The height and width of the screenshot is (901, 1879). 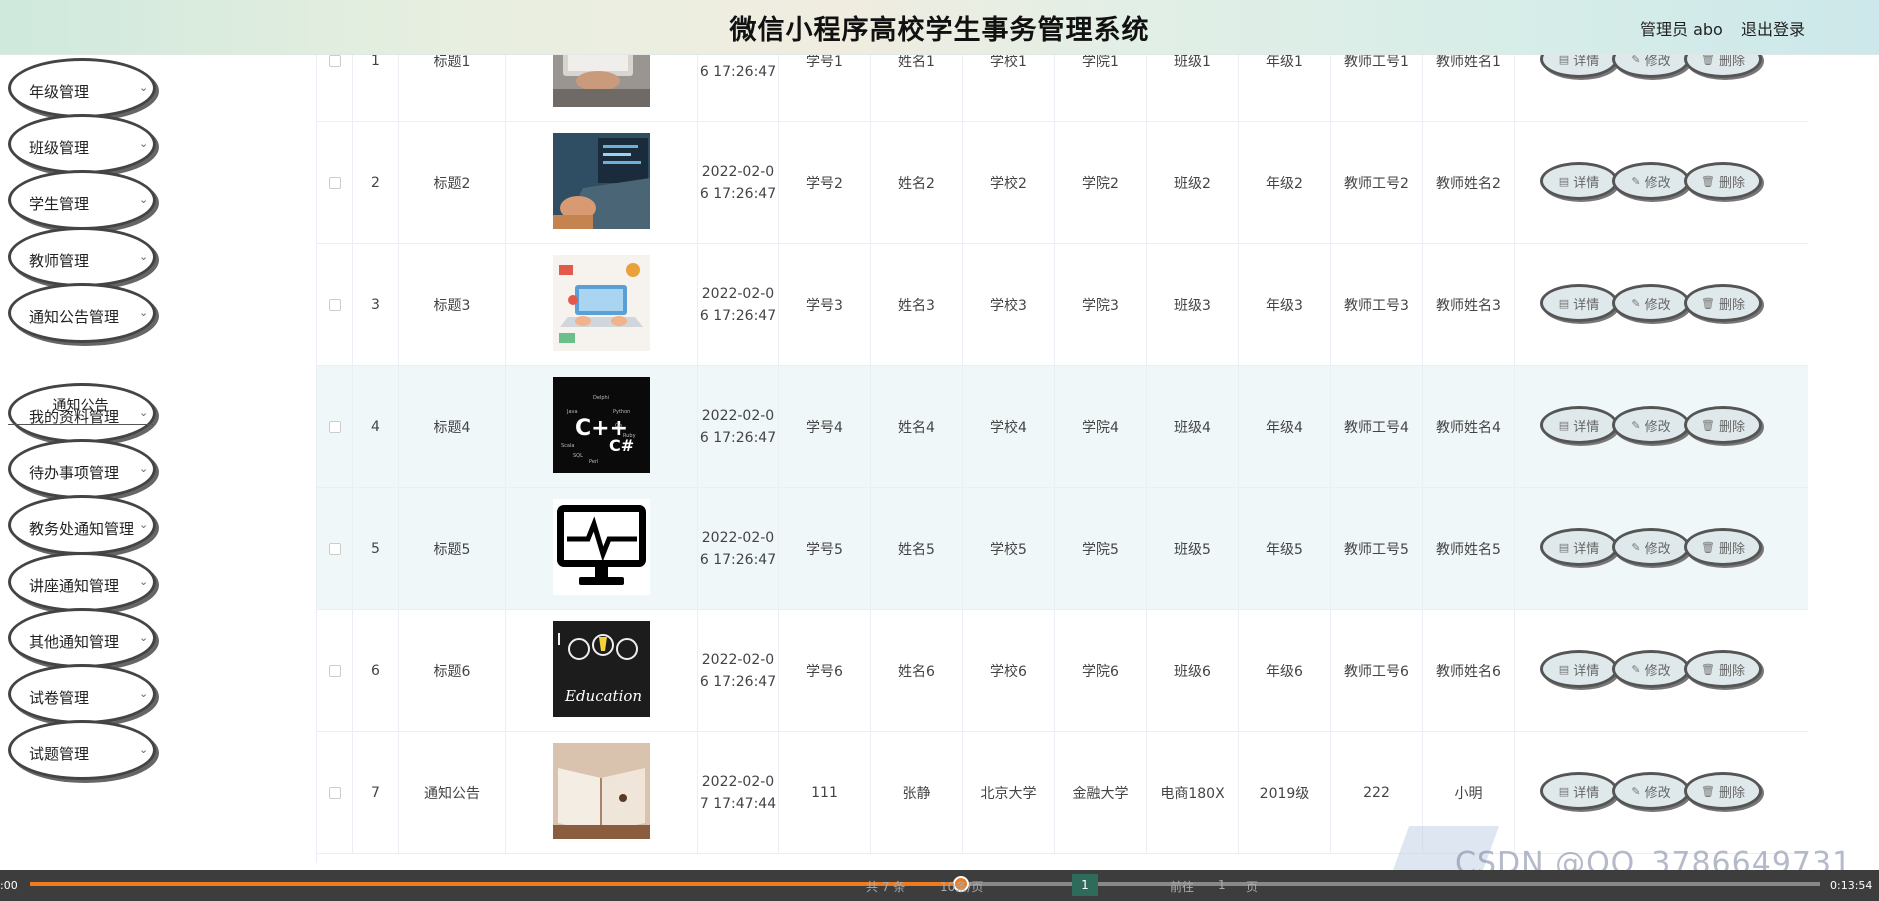 What do you see at coordinates (1285, 426) in the screenshot?
I see `row-grade-cell: 年级4` at bounding box center [1285, 426].